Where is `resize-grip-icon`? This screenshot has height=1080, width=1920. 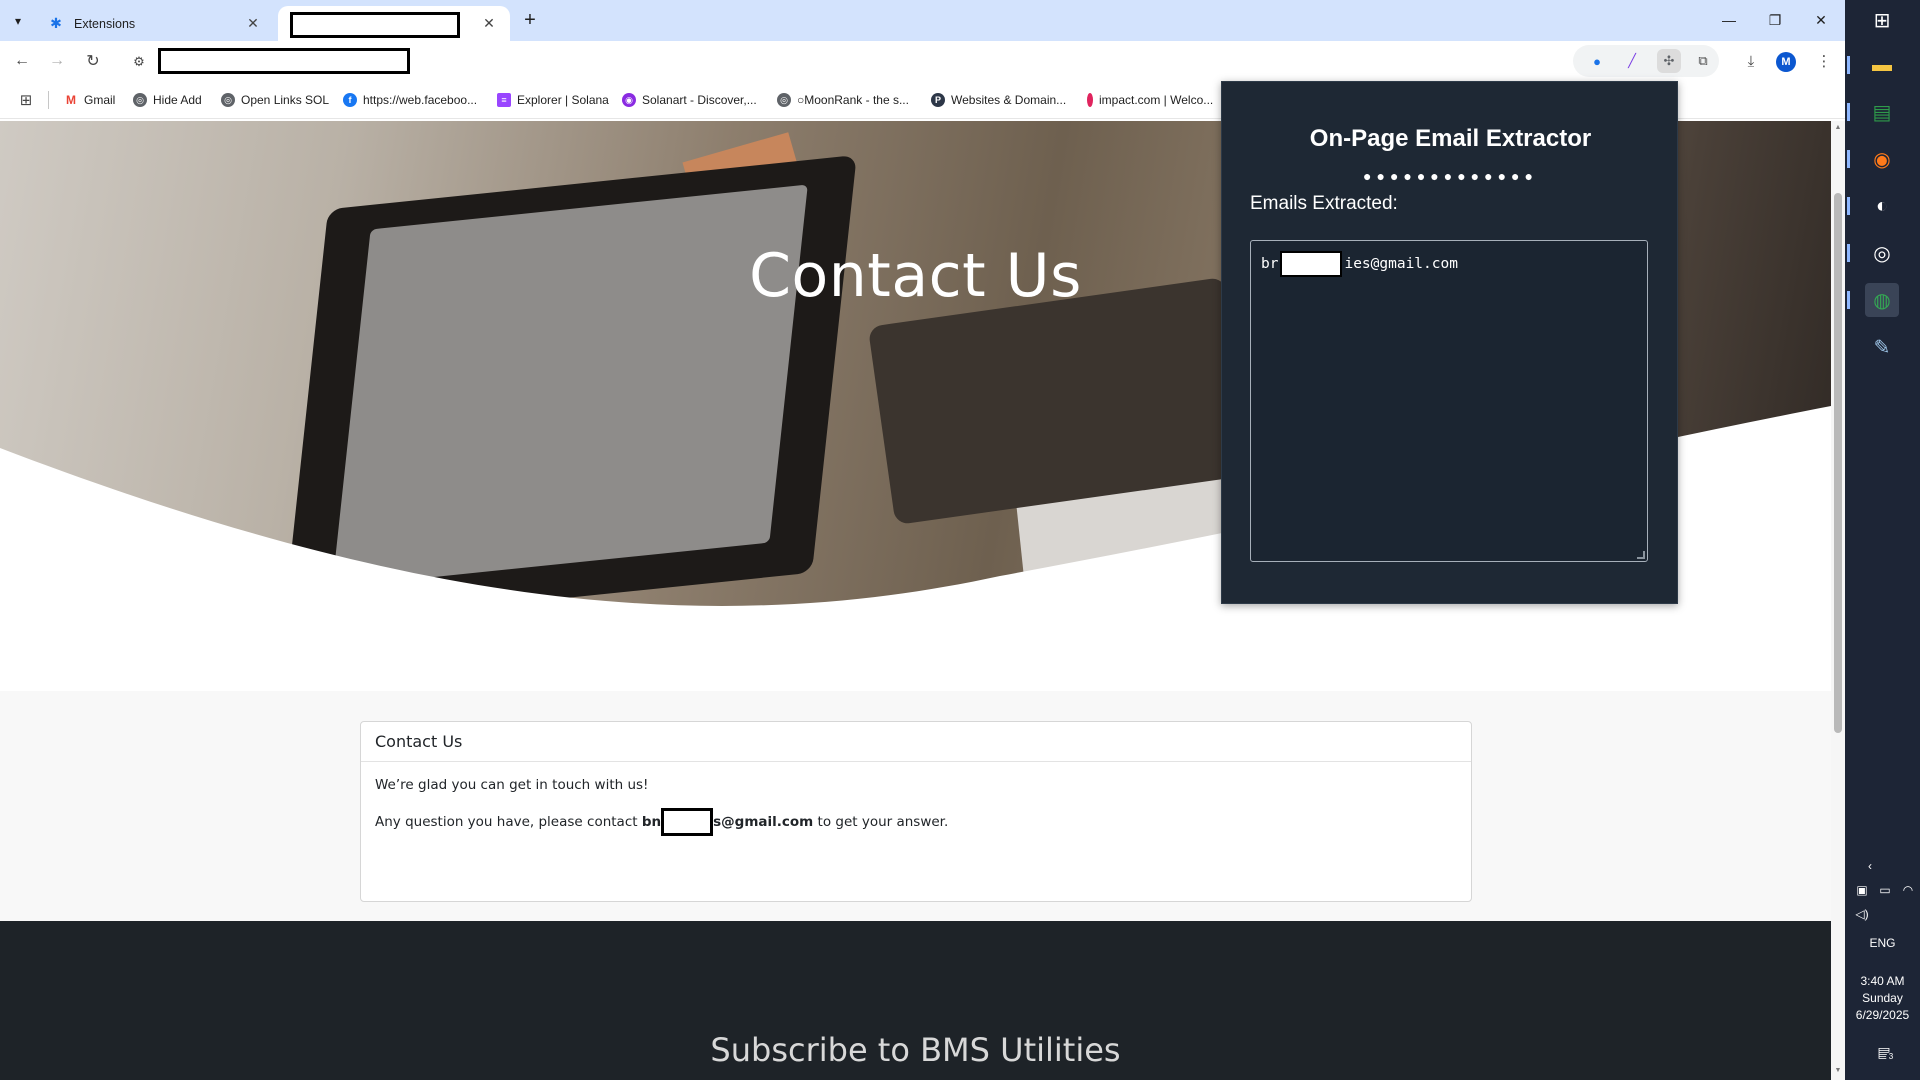
resize-grip-icon is located at coordinates (1641, 555).